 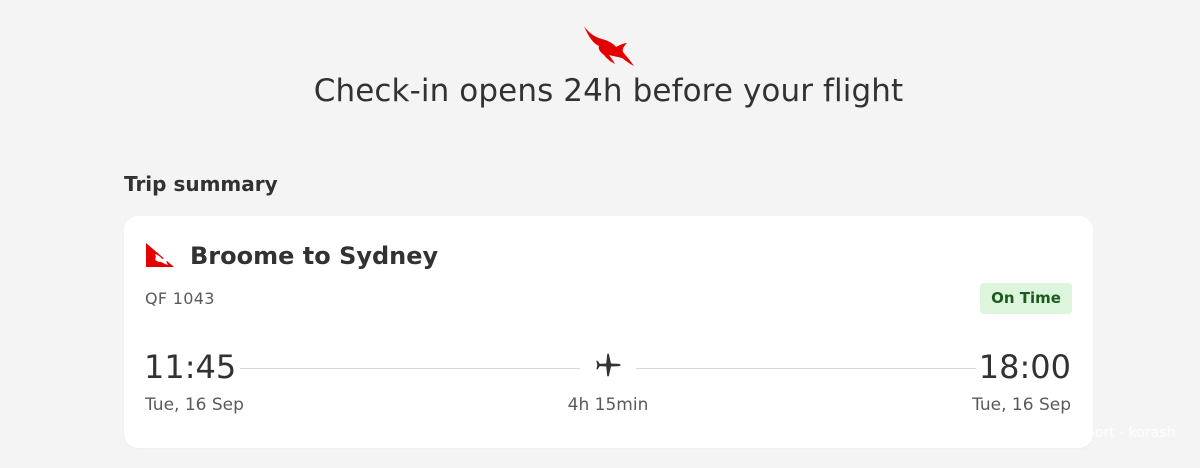 What do you see at coordinates (160, 255) in the screenshot?
I see `qantas-tail-icon` at bounding box center [160, 255].